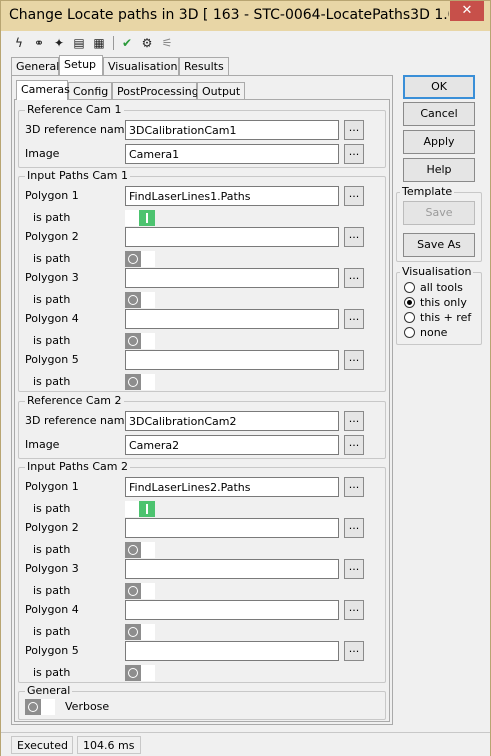  I want to click on general-group: General Verbose, so click(202, 702).